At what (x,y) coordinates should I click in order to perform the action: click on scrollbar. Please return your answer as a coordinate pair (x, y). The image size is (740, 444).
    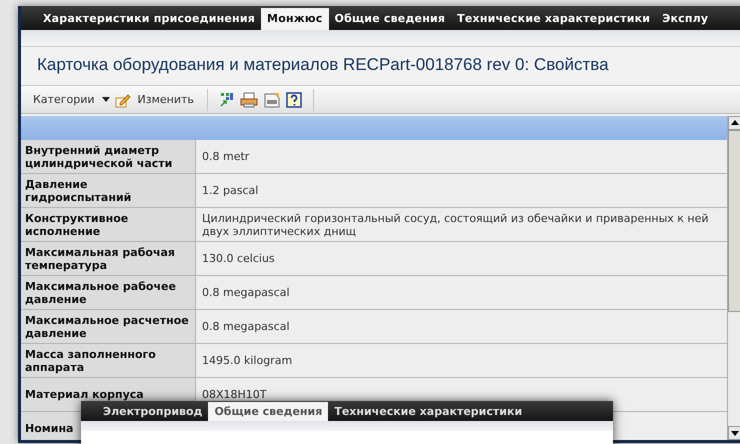
    Looking at the image, I should click on (733, 278).